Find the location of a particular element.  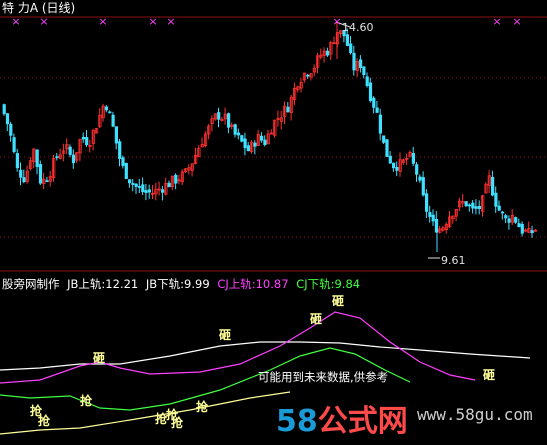

watermark-brand: 公式网 is located at coordinates (362, 421).